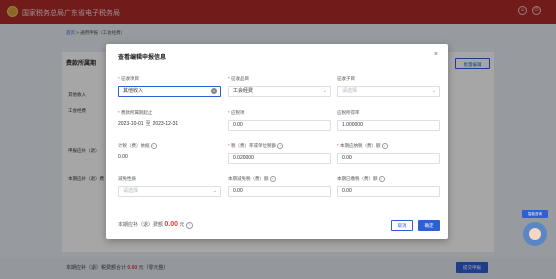 This screenshot has width=556, height=279. What do you see at coordinates (388, 91) in the screenshot?
I see `levy-subitem-select: 请选择 ⌄` at bounding box center [388, 91].